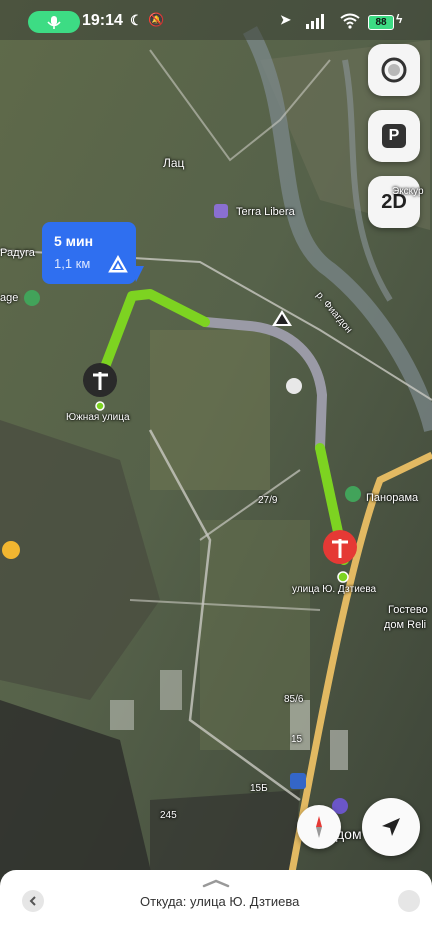  What do you see at coordinates (315, 21) in the screenshot?
I see `signal-icon` at bounding box center [315, 21].